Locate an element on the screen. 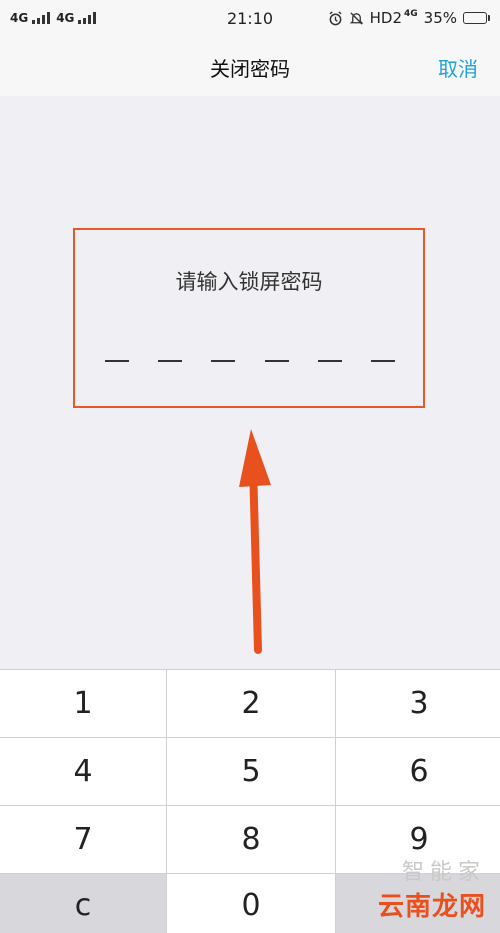 The height and width of the screenshot is (933, 500). watermark-top: 智能家 is located at coordinates (443, 872).